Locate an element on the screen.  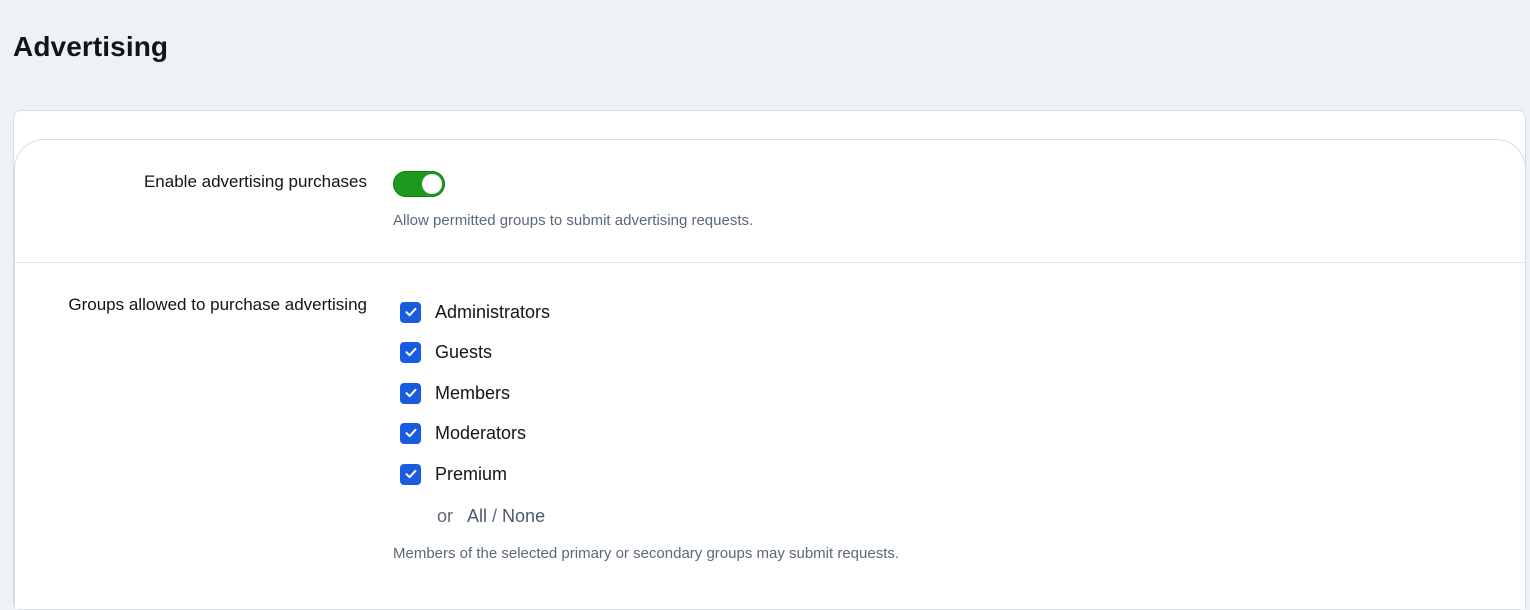
group-label: Premium is located at coordinates (471, 473).